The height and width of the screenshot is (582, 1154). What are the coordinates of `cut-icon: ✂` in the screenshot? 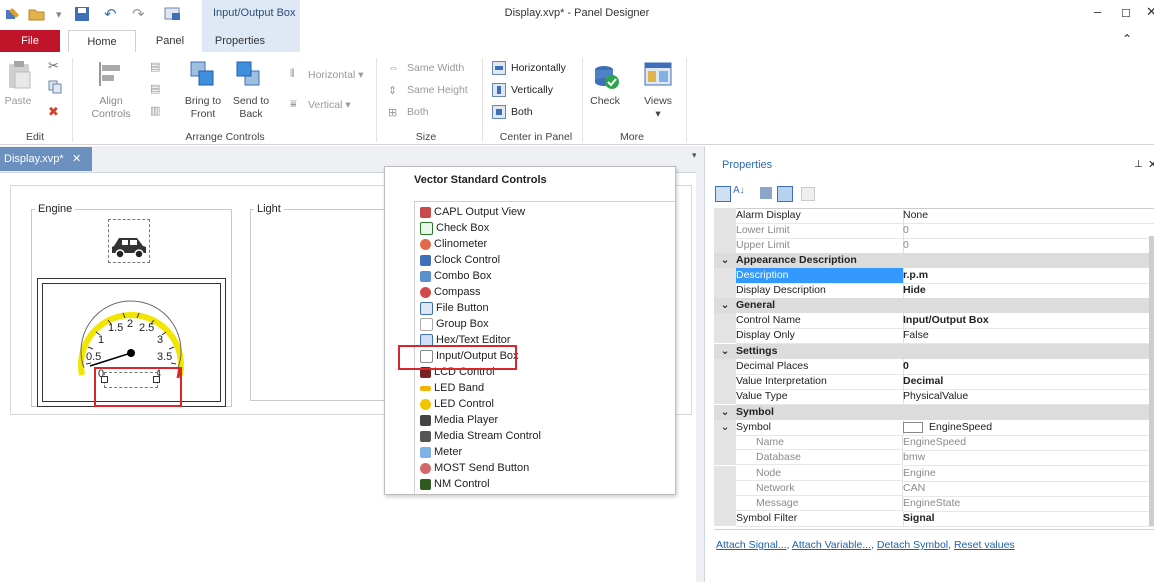 It's located at (53, 66).